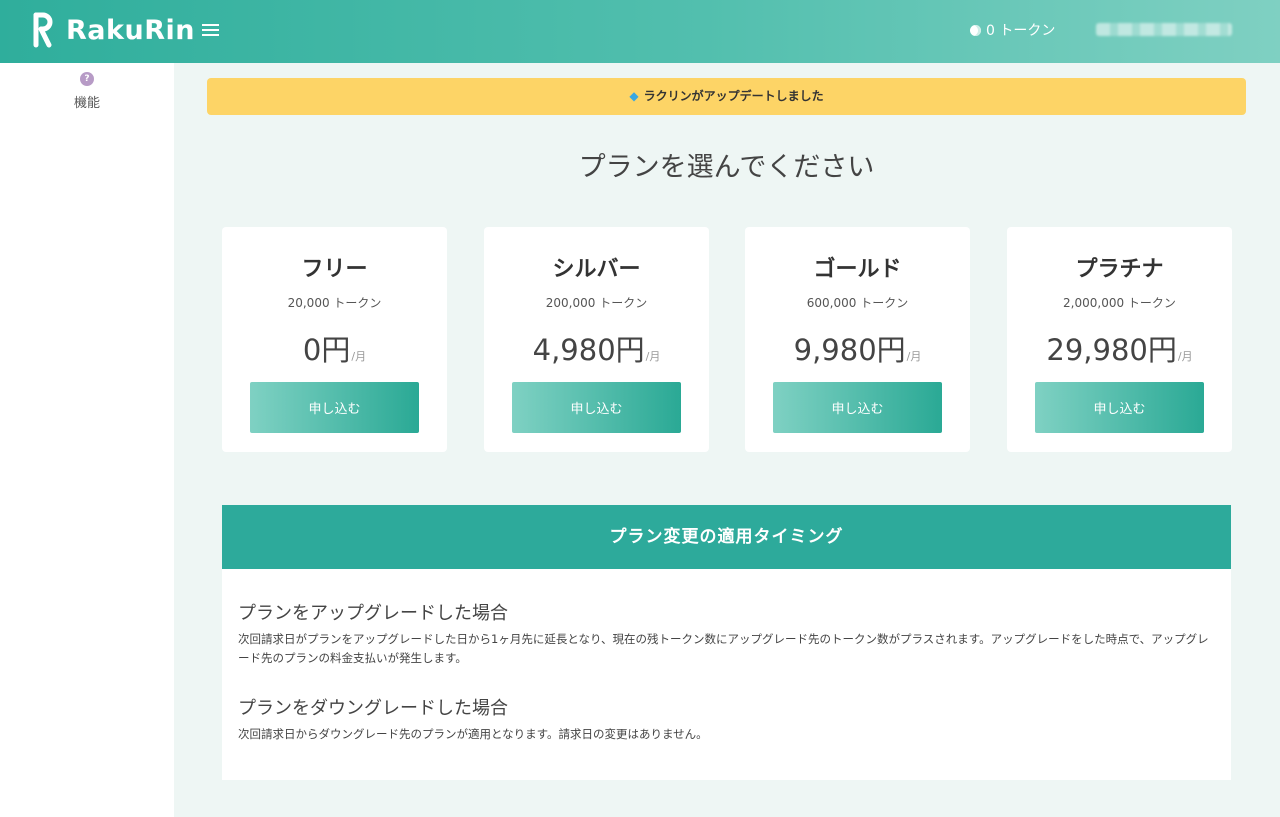 This screenshot has width=1280, height=817. Describe the element at coordinates (334, 303) in the screenshot. I see `plan-tokens: 20,000 トークン` at that location.